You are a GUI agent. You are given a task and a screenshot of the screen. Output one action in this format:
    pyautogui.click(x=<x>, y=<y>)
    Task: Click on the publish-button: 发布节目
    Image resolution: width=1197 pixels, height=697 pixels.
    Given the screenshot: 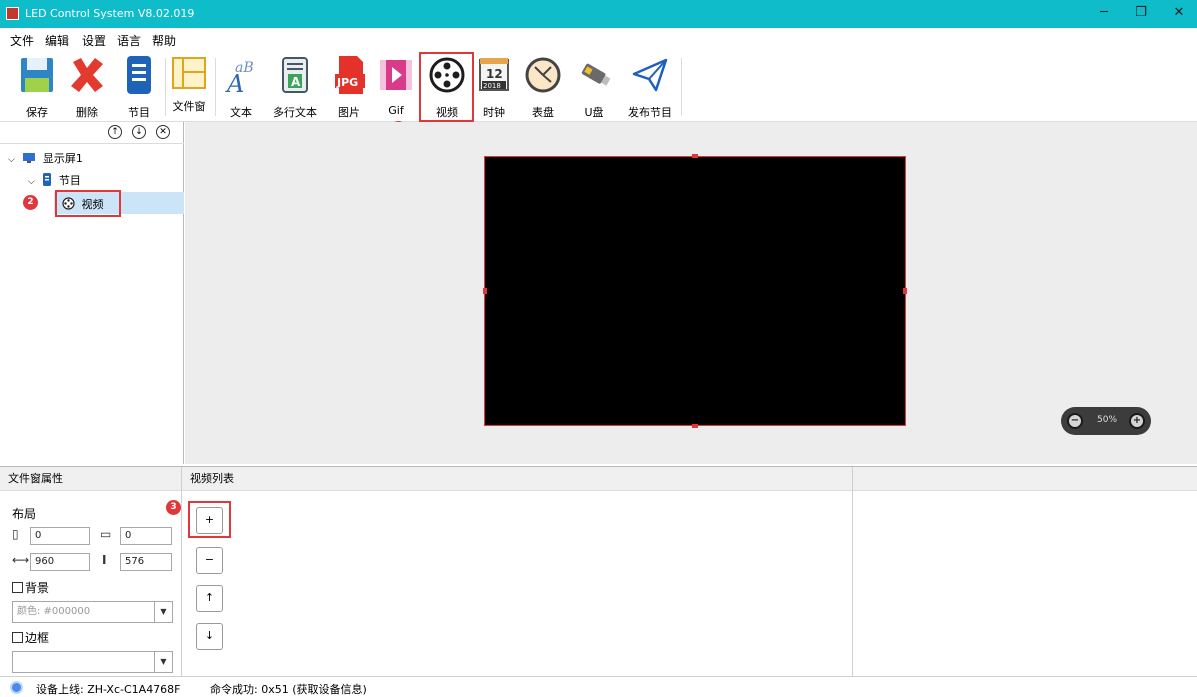 What is the action you would take?
    pyautogui.click(x=650, y=85)
    